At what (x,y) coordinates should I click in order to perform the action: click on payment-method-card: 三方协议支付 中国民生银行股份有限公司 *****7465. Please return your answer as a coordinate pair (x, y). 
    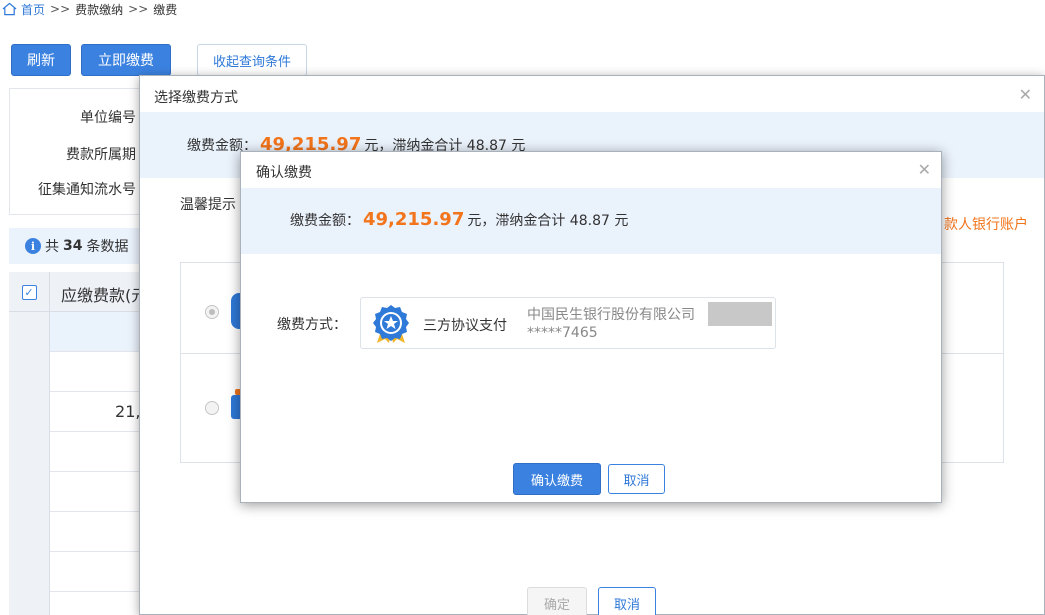
    Looking at the image, I should click on (568, 323).